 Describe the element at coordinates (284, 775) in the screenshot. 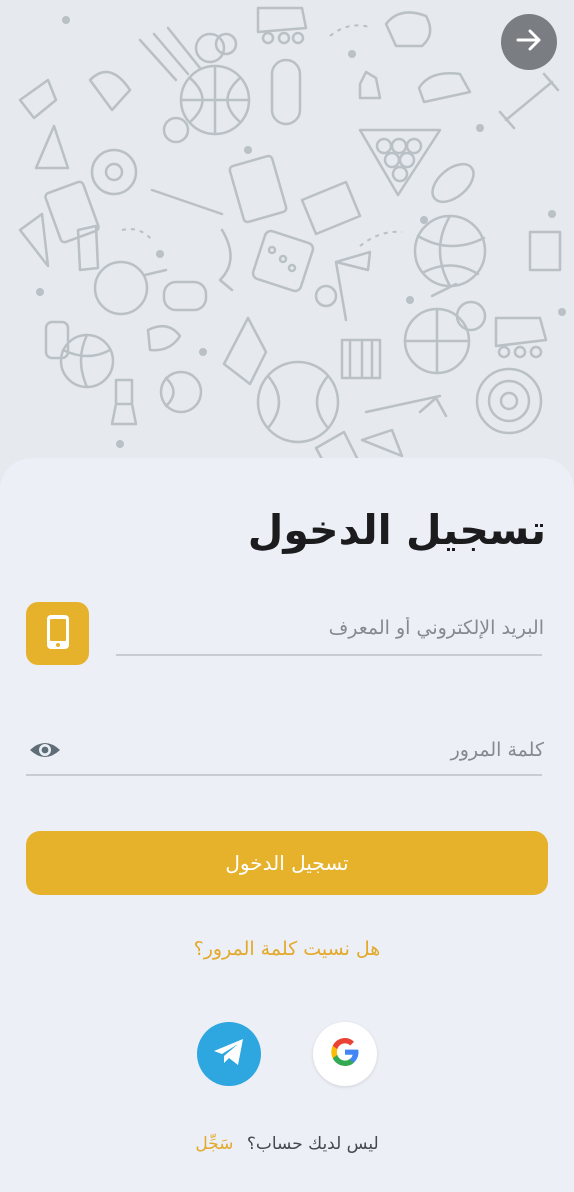

I see `password-underline` at that location.